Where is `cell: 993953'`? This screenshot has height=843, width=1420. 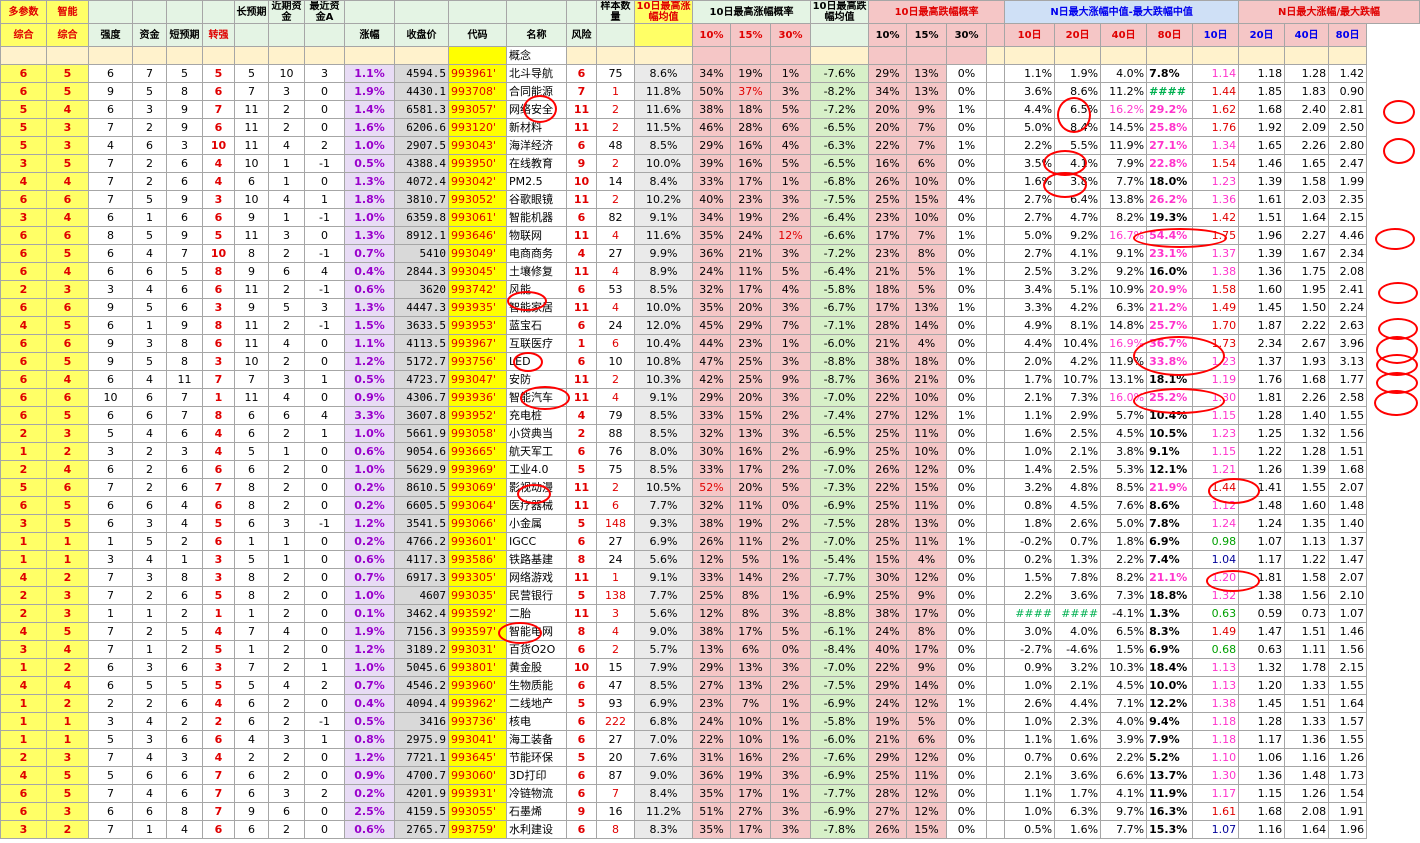
cell: 993953' is located at coordinates (477, 325).